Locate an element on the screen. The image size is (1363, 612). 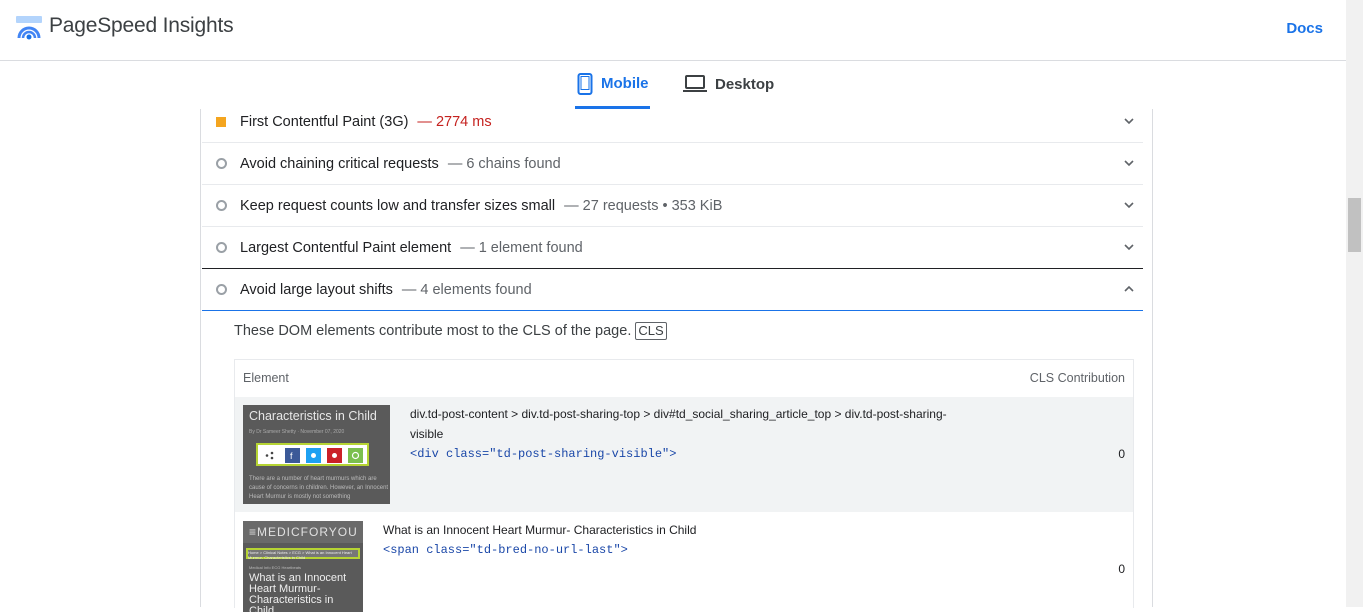
chevron-up-icon is located at coordinates (1129, 288).